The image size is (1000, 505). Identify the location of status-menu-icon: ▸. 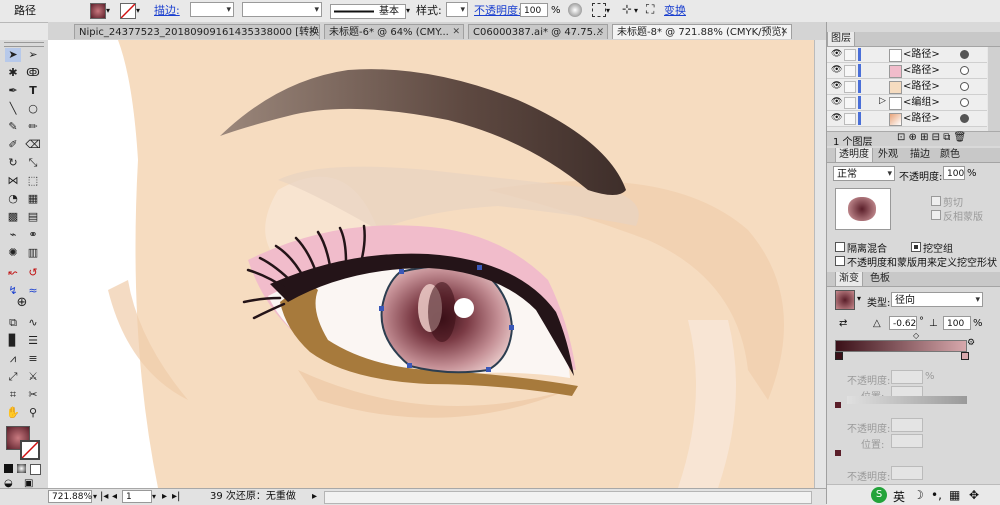
(314, 496).